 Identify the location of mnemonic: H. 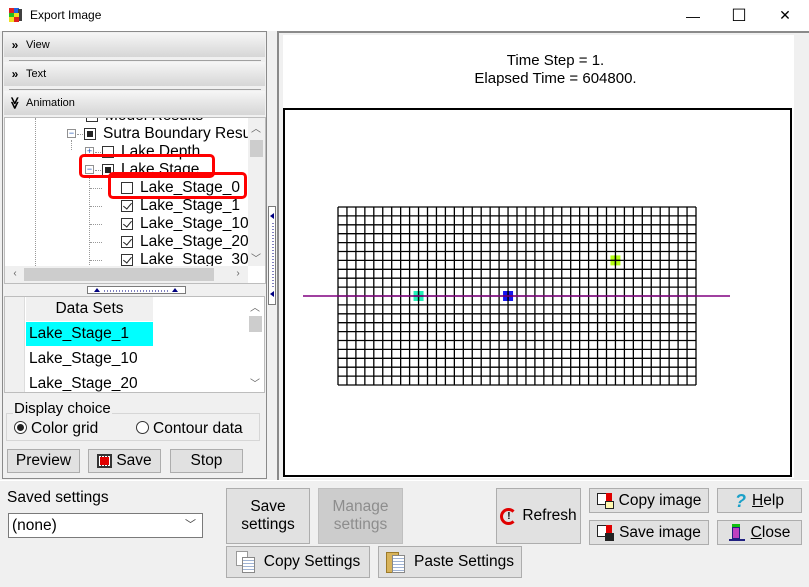
(758, 500).